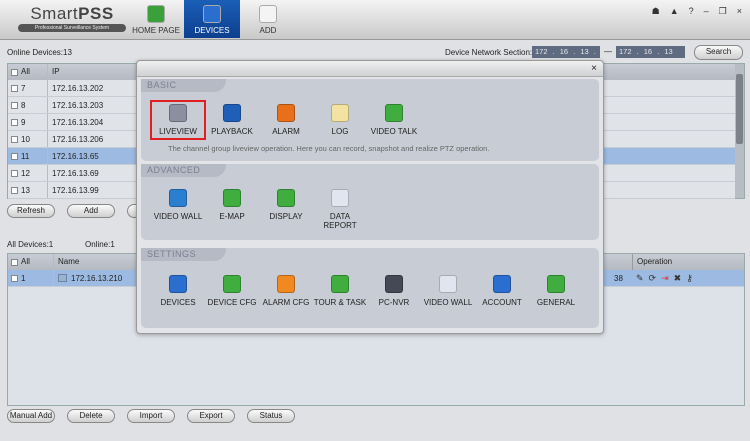  I want to click on restore-icon: ❐, so click(723, 11).